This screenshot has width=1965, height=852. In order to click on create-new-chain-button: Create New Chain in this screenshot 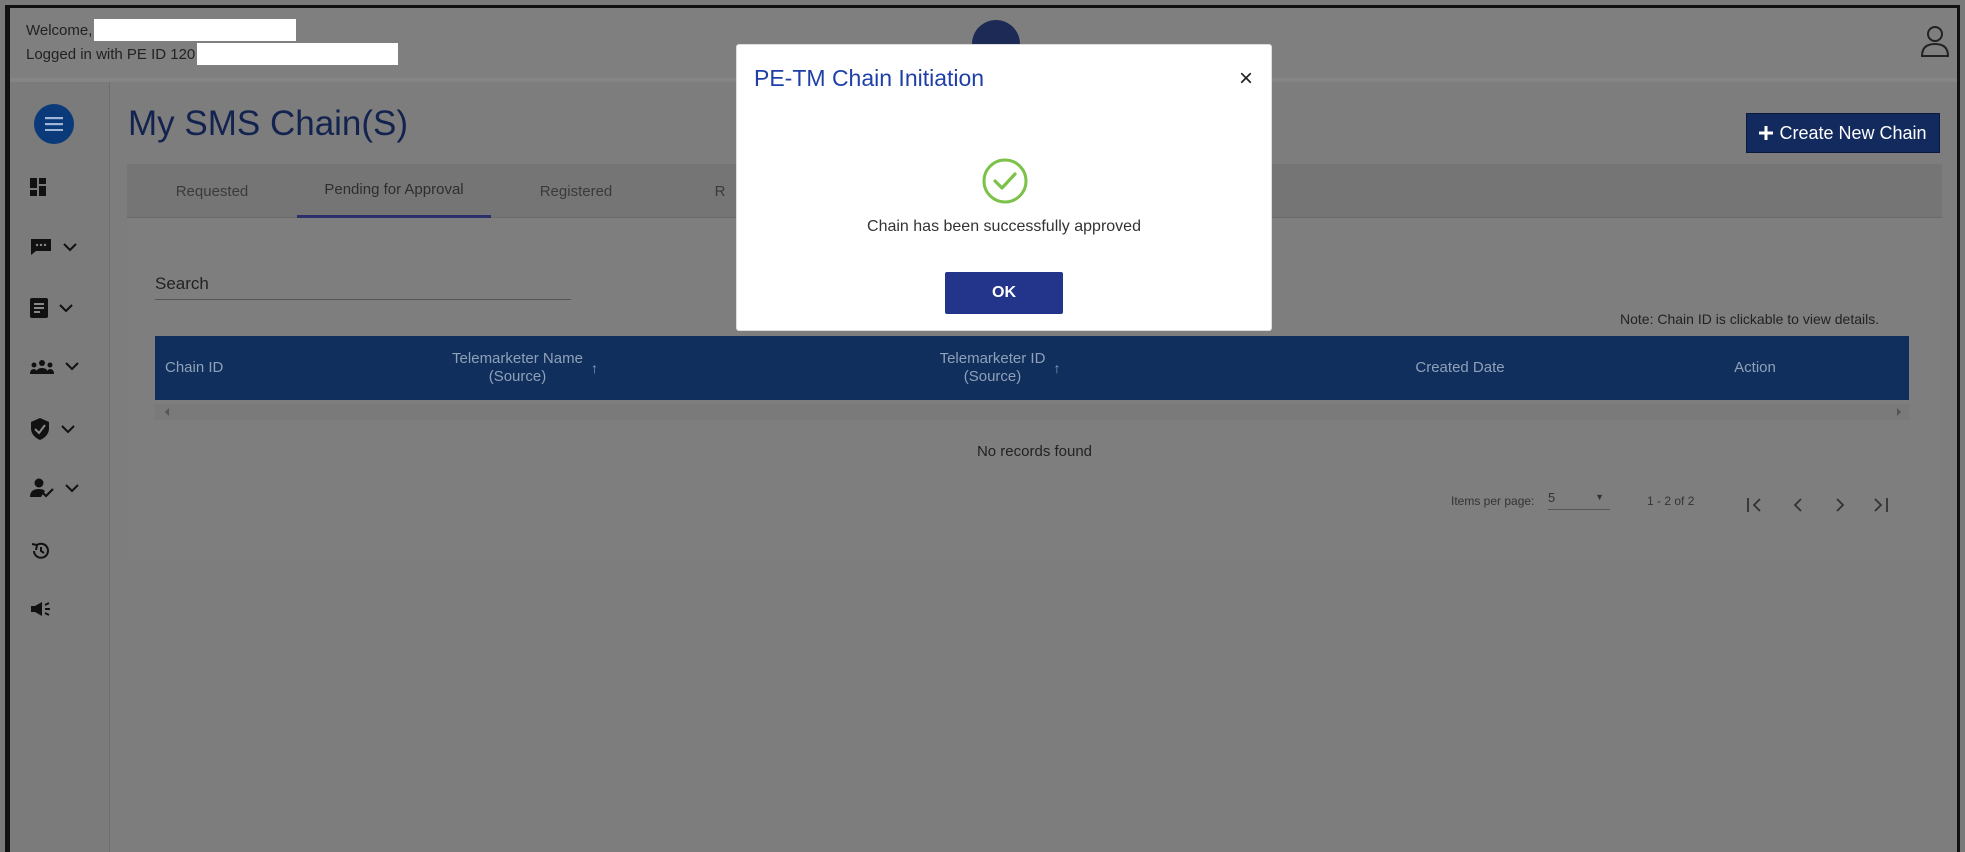, I will do `click(1843, 133)`.